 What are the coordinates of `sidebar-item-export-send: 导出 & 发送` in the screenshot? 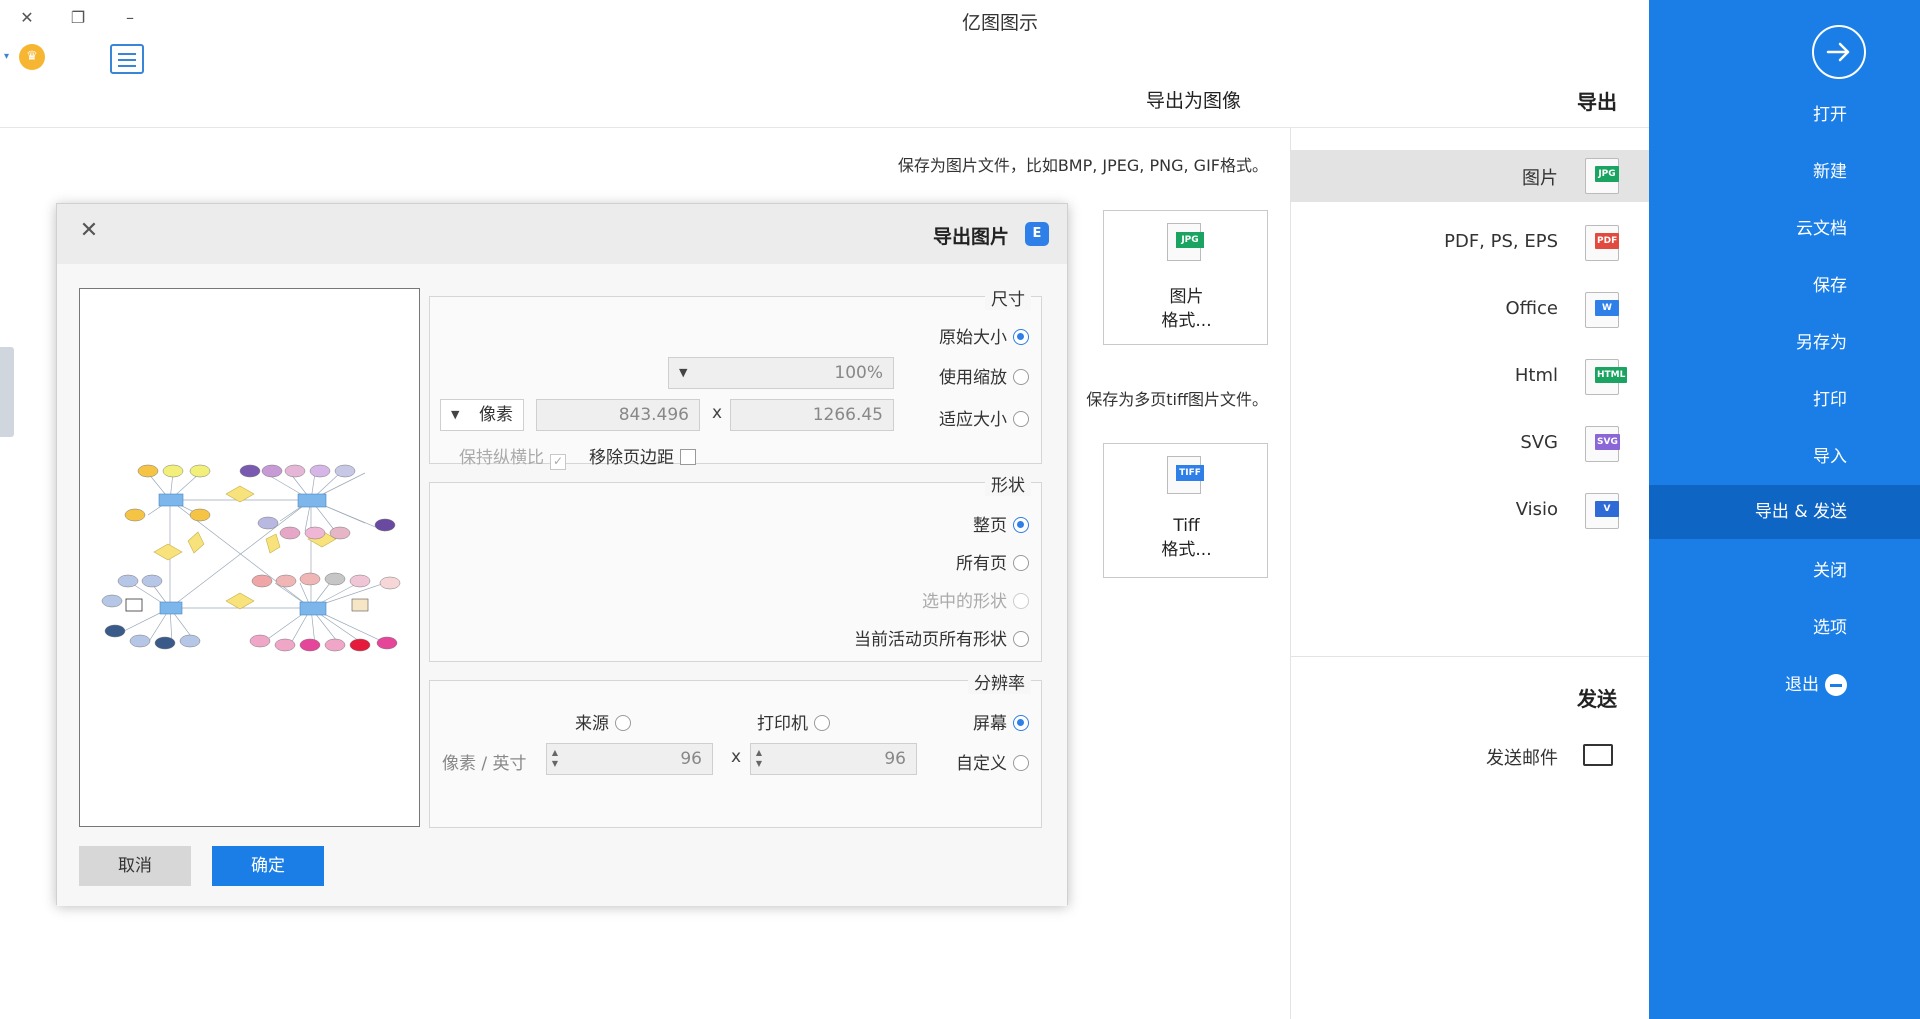 It's located at (1784, 512).